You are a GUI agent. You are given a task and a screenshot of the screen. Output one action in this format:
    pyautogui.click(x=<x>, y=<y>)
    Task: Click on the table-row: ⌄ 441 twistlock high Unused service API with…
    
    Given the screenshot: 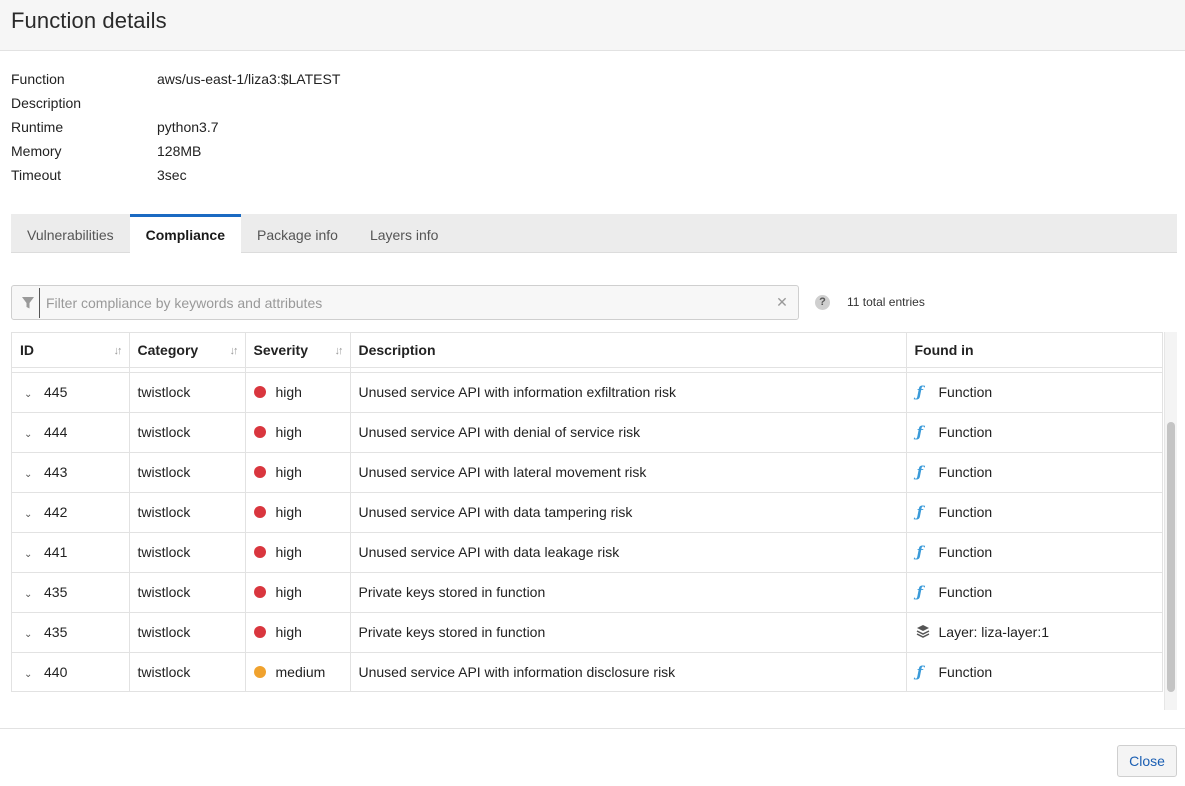 What is the action you would take?
    pyautogui.click(x=587, y=552)
    